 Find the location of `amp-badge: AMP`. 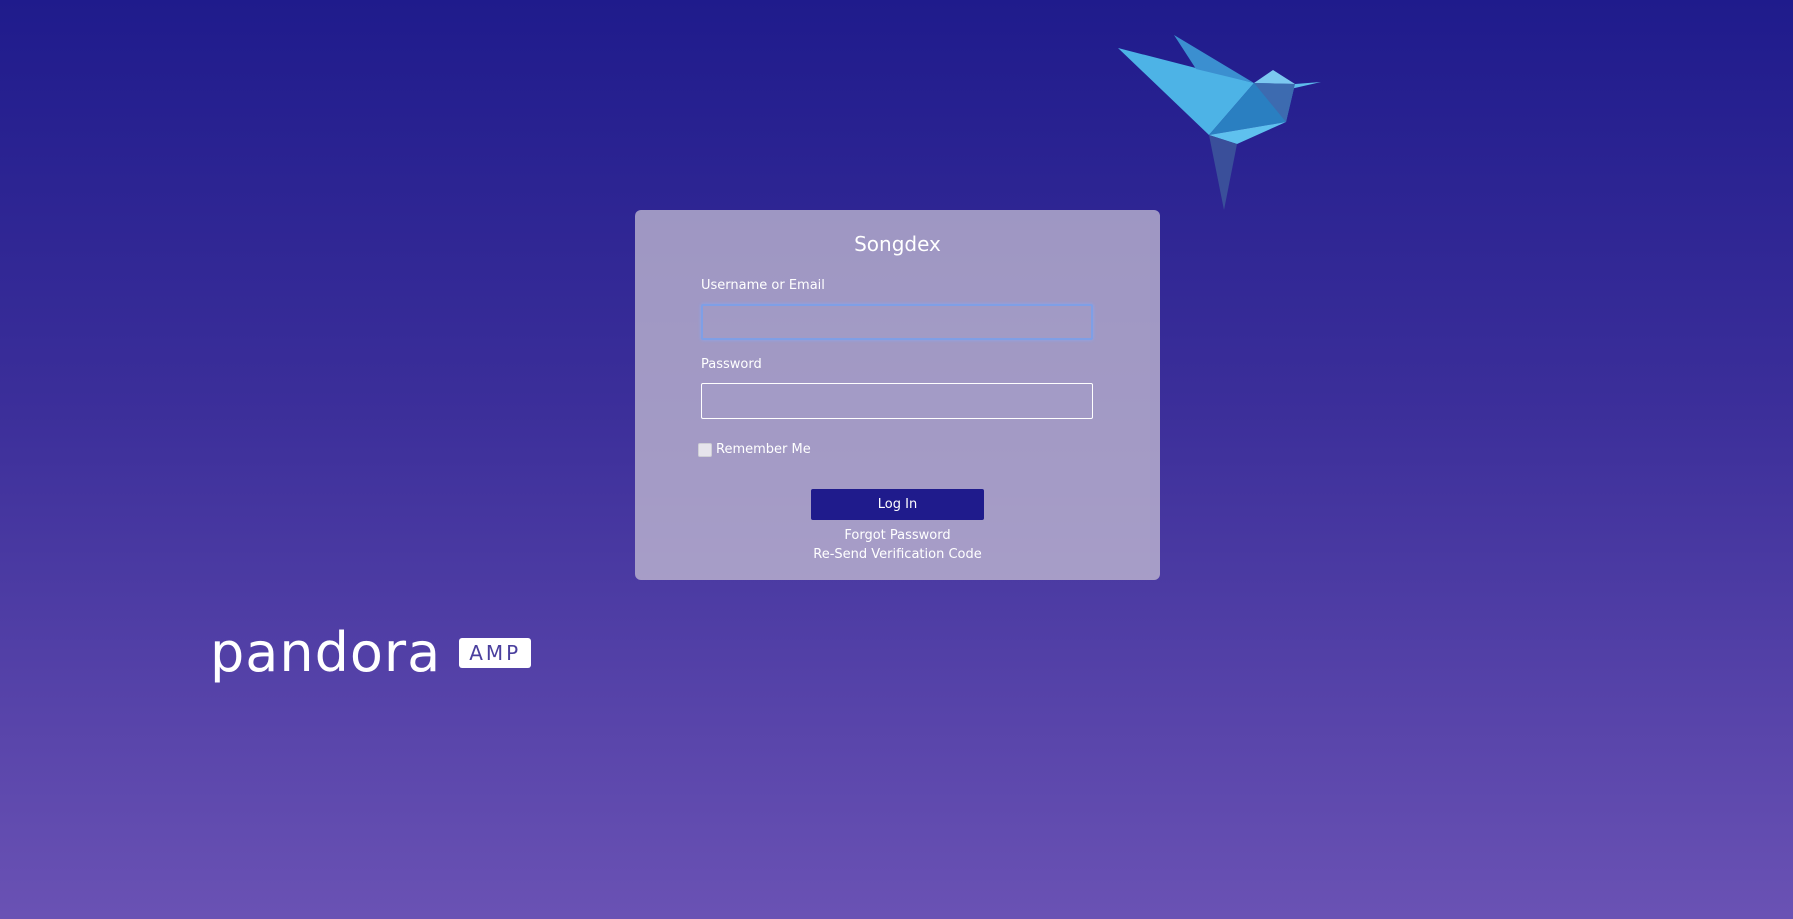

amp-badge: AMP is located at coordinates (495, 653).